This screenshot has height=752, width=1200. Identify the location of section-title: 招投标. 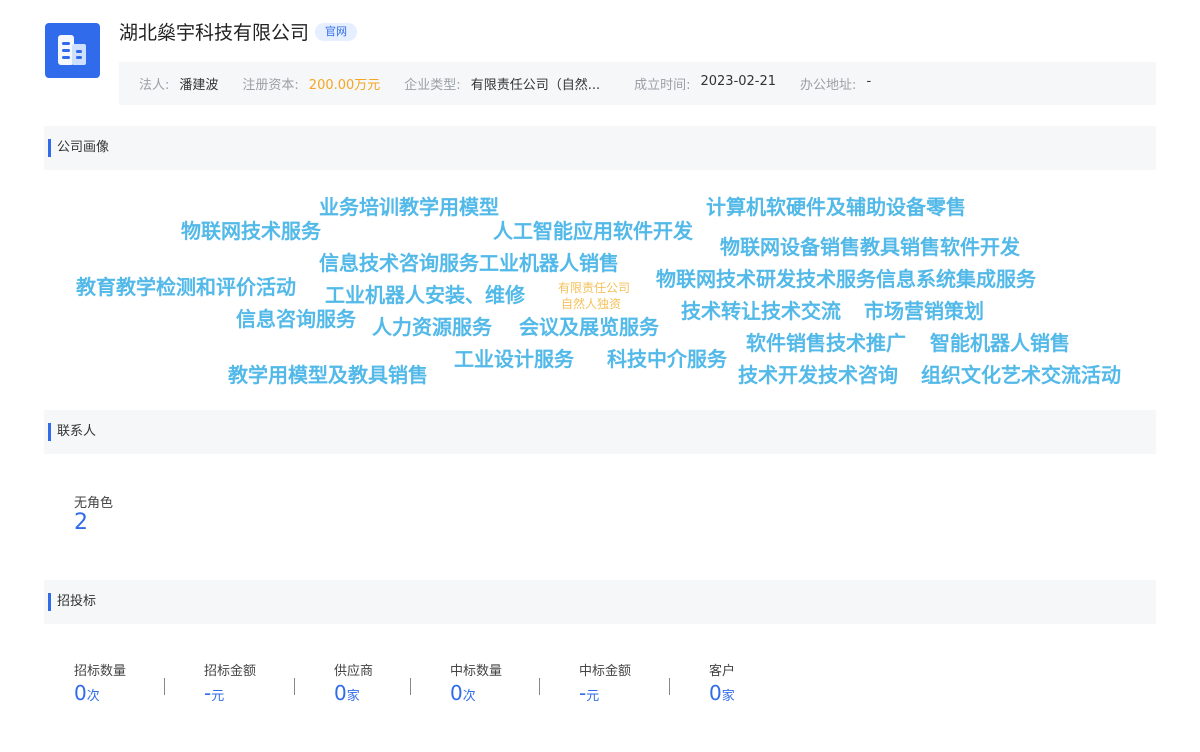
(77, 601).